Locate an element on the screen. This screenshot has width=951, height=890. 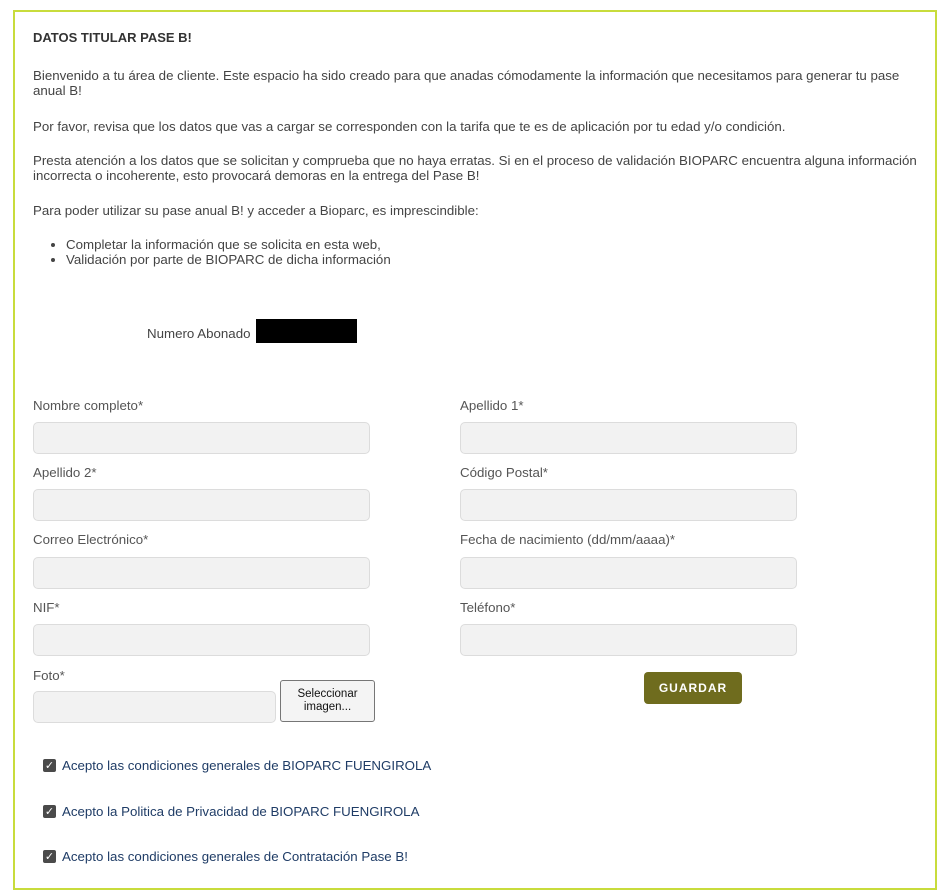
telefono-label: Teléfono* is located at coordinates (488, 607).